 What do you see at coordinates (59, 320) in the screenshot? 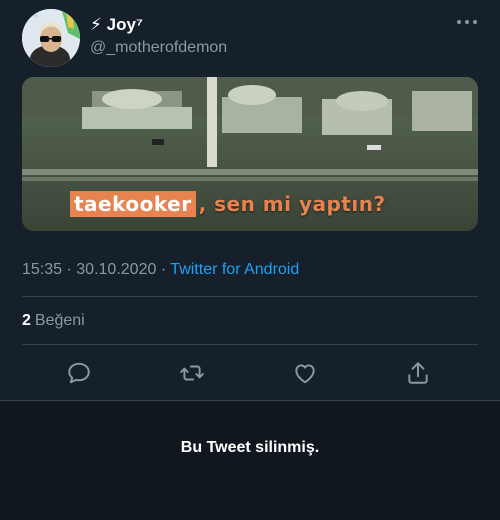
I see `likes-label: Beğeni` at bounding box center [59, 320].